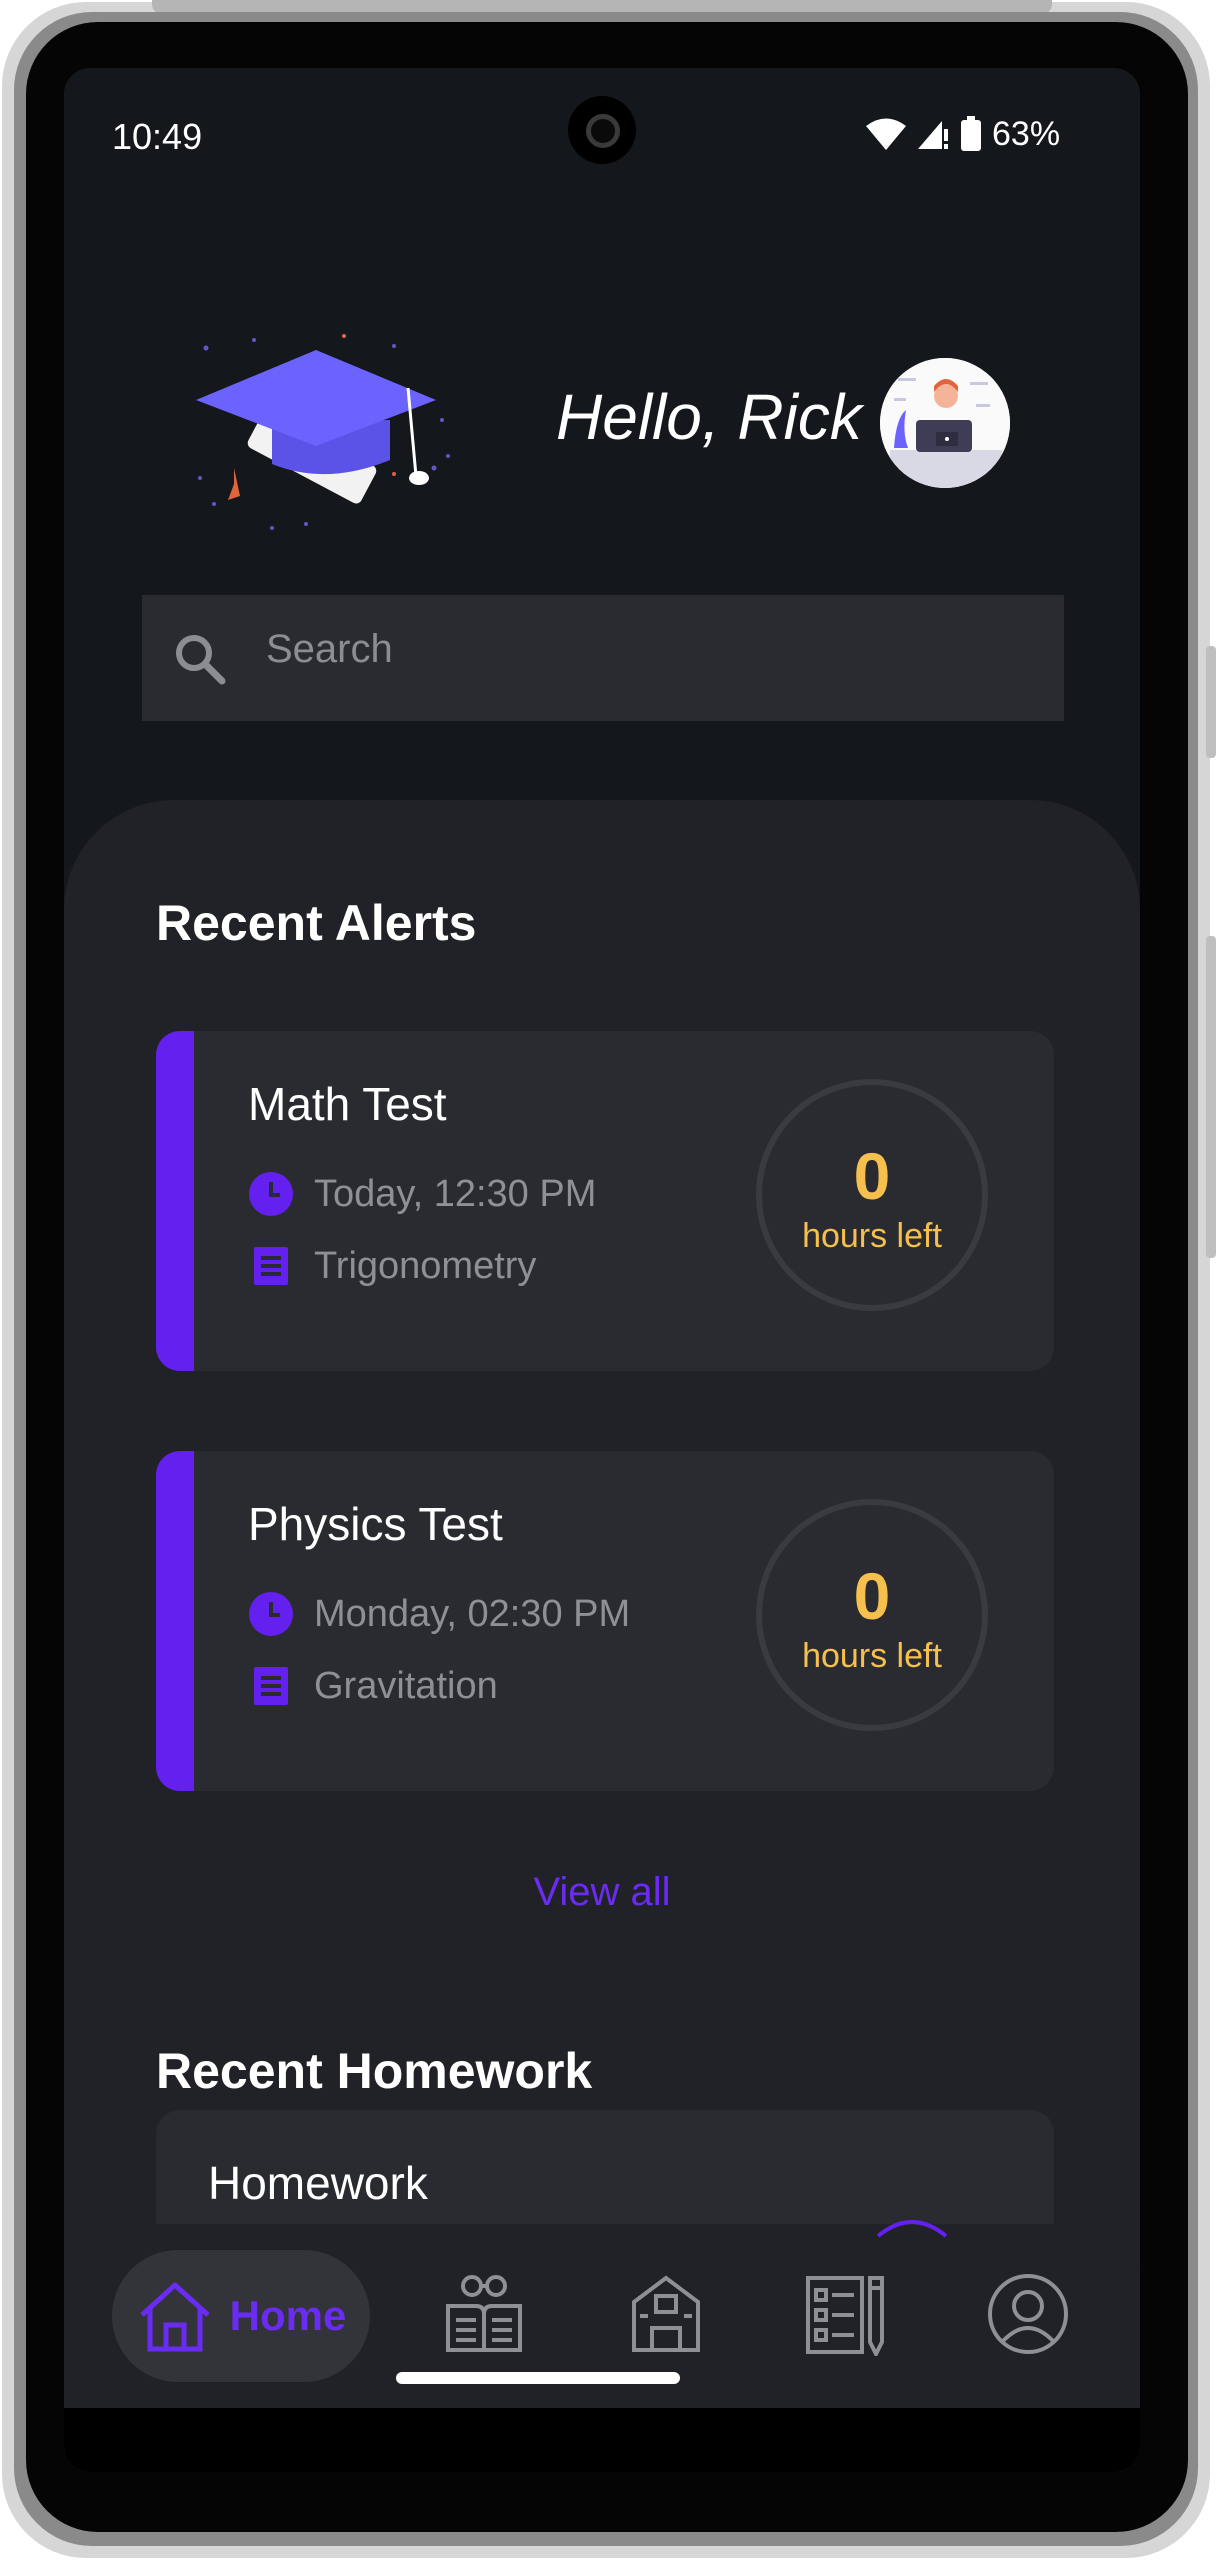 This screenshot has width=1216, height=2562. What do you see at coordinates (603, 658) in the screenshot?
I see `search-input: Search` at bounding box center [603, 658].